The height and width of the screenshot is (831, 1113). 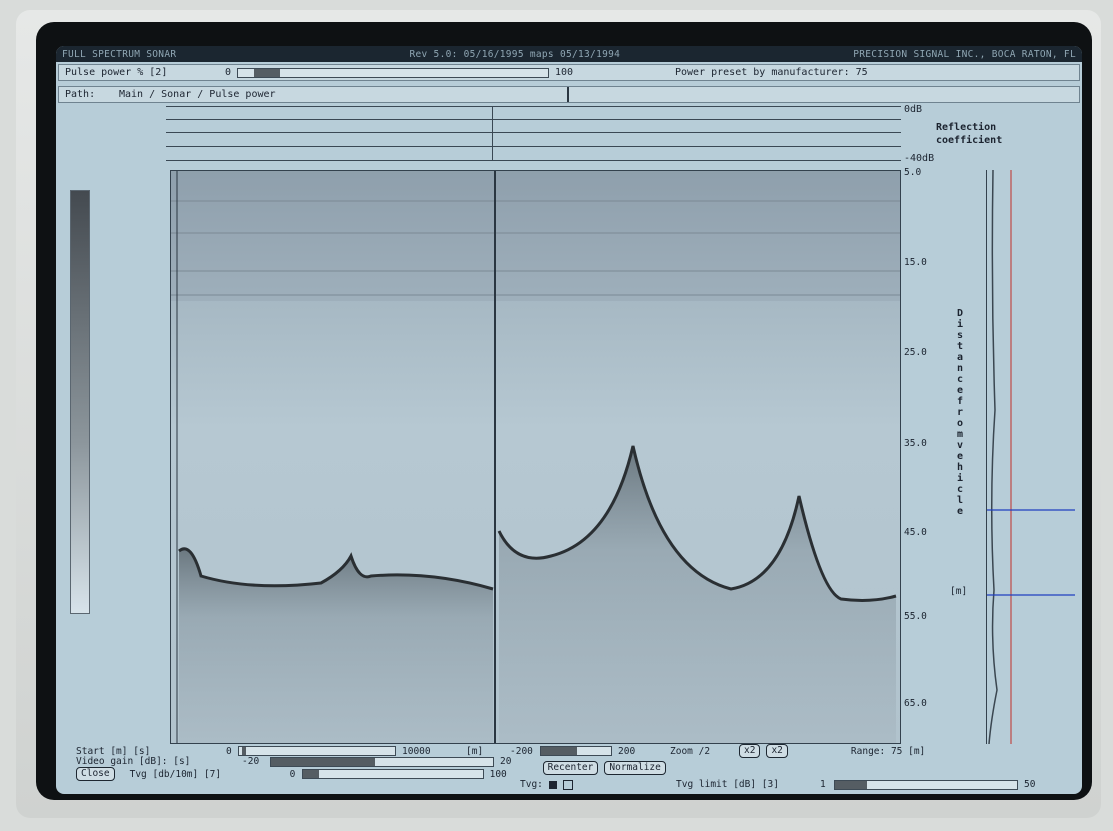 I want to click on path-row: Path: Main / Sonar / Pulse power, so click(x=569, y=94).